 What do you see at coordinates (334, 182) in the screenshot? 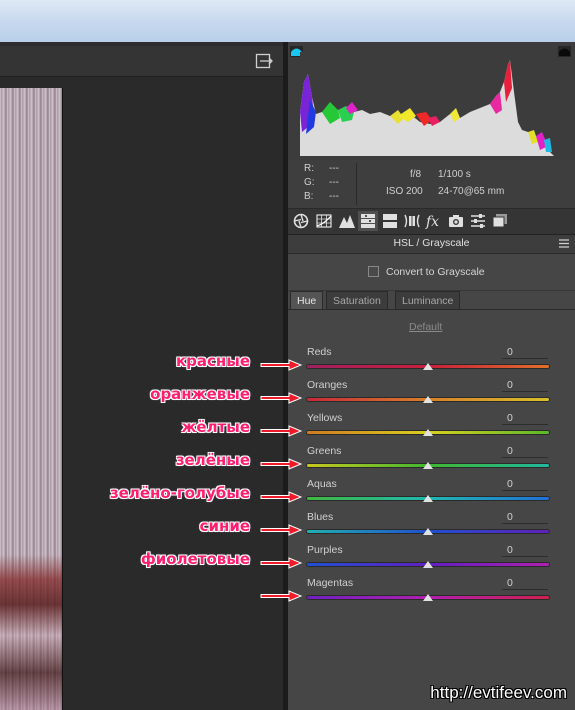
I see `g-value: ---` at bounding box center [334, 182].